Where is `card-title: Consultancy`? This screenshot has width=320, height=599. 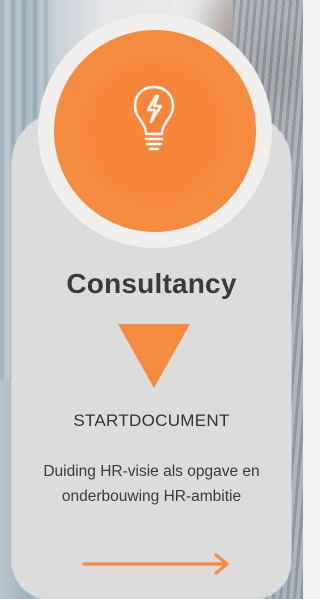
card-title: Consultancy is located at coordinates (151, 283).